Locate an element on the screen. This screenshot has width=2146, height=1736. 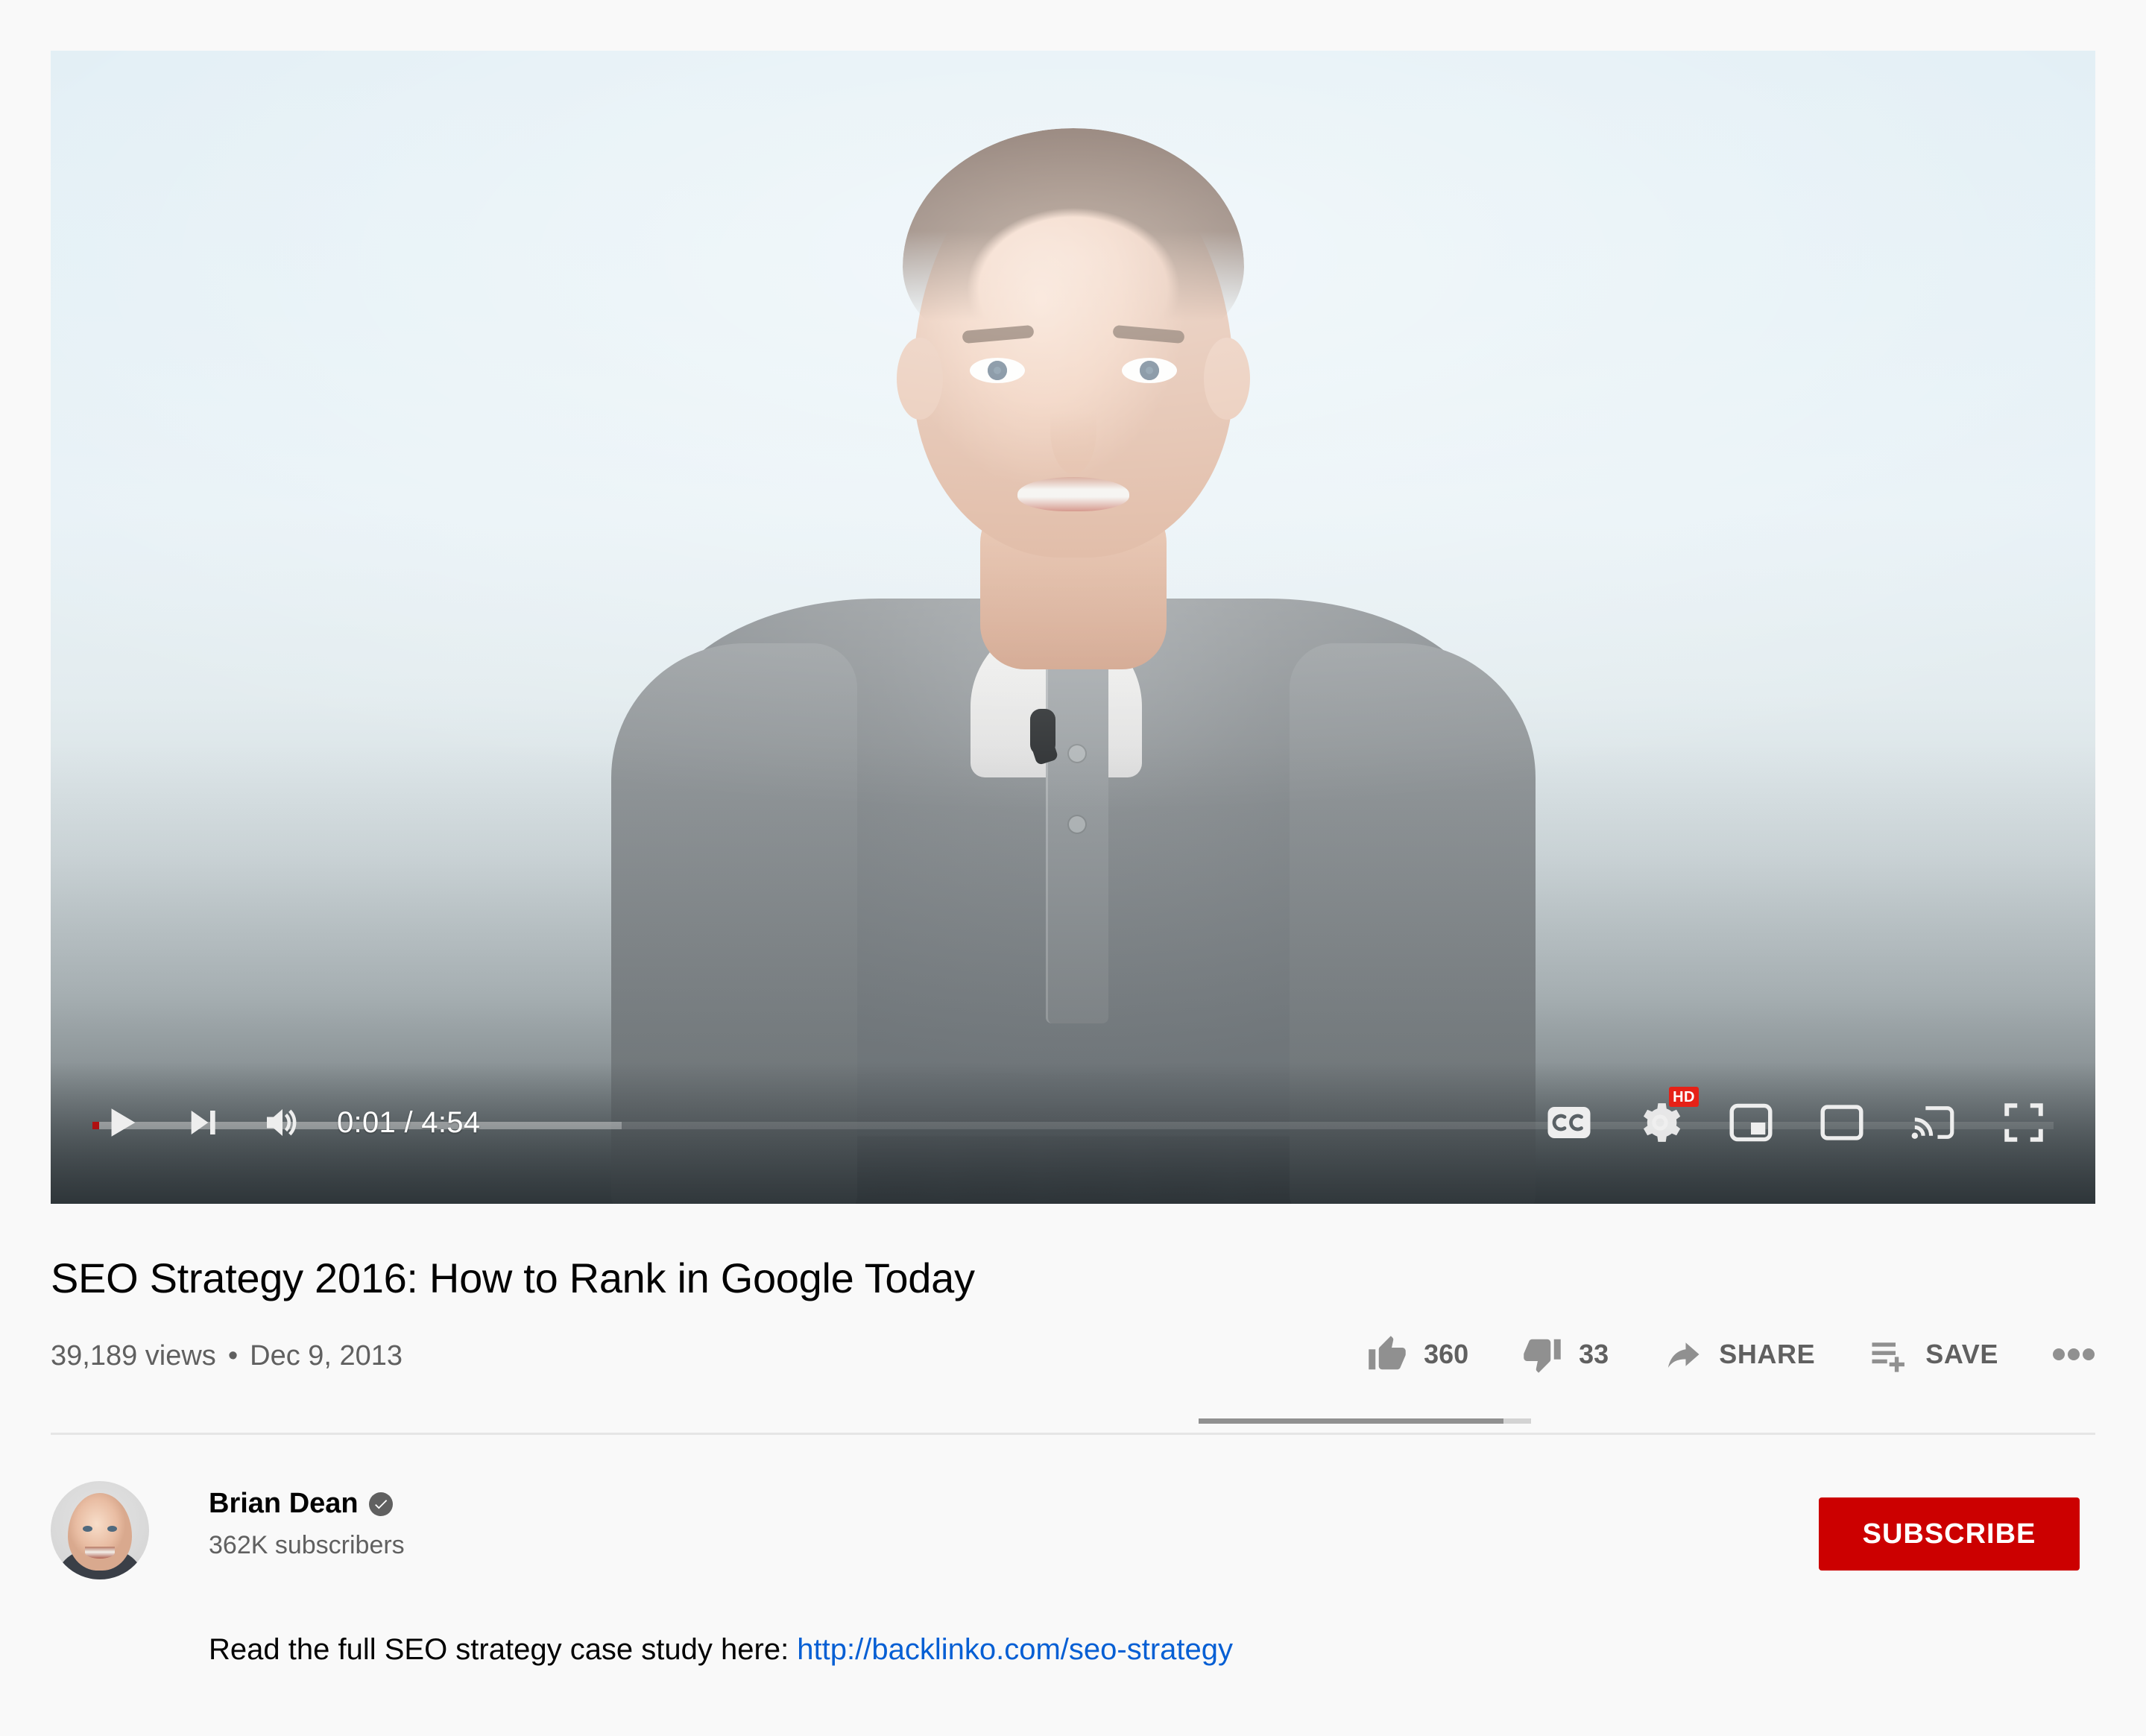
like-count: 360 is located at coordinates (1446, 1354).